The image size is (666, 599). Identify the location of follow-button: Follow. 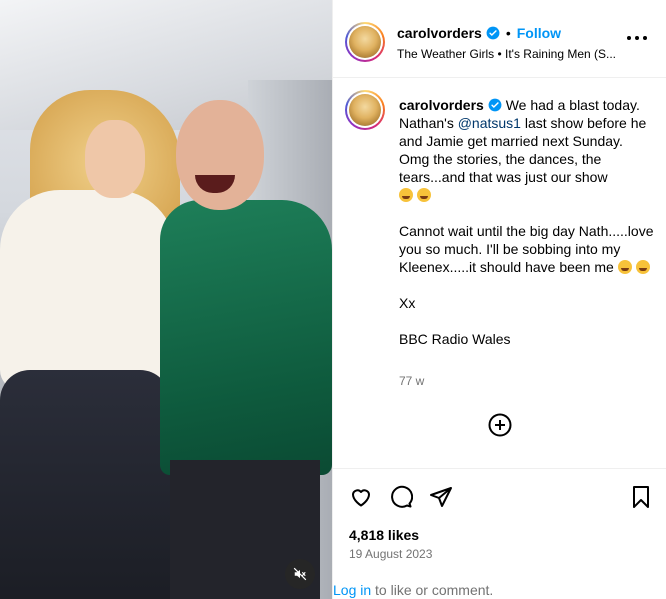
(539, 33).